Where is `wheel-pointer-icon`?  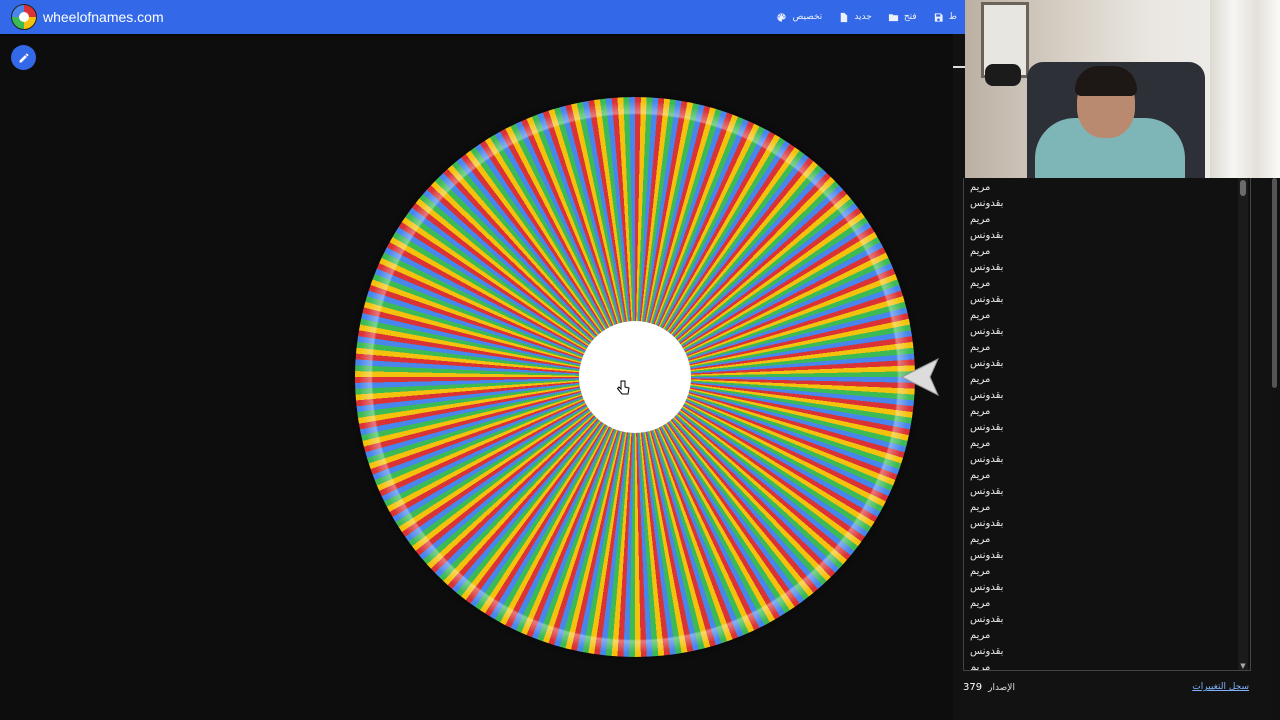 wheel-pointer-icon is located at coordinates (920, 377).